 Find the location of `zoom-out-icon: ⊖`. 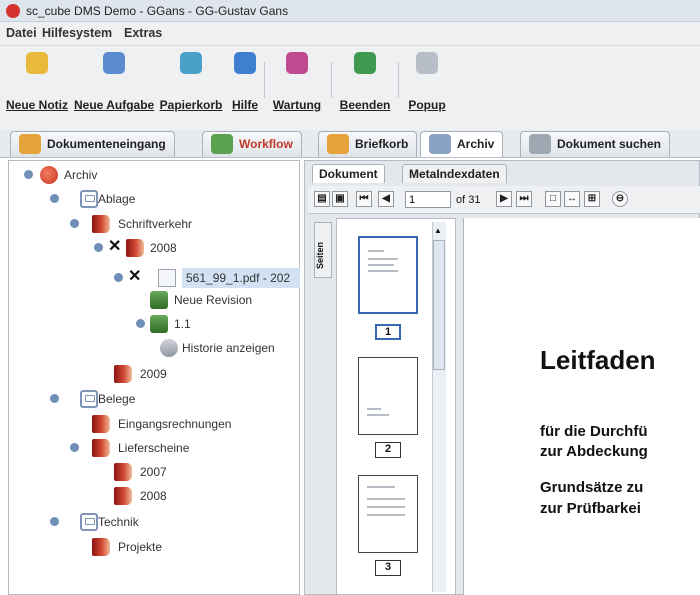

zoom-out-icon: ⊖ is located at coordinates (620, 199).